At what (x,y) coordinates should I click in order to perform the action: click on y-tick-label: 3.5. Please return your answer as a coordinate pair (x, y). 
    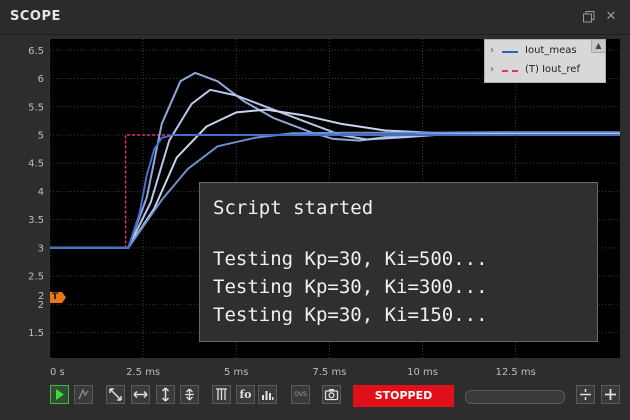
    Looking at the image, I should click on (36, 220).